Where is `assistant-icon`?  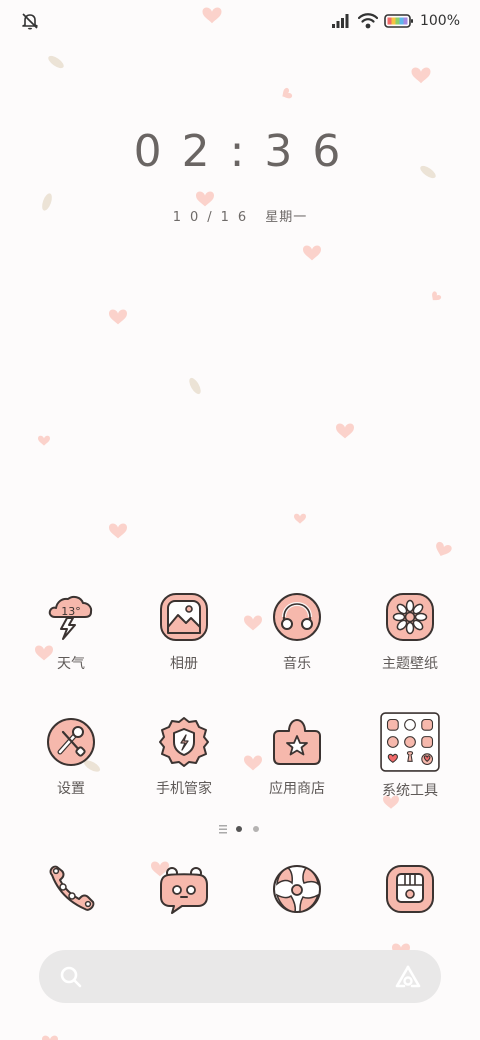
assistant-icon is located at coordinates (408, 977).